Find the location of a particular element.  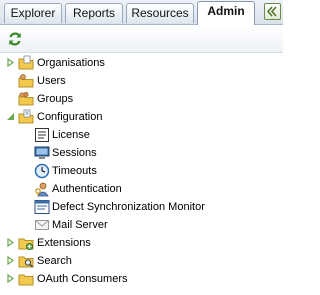

toolbar is located at coordinates (141, 39).